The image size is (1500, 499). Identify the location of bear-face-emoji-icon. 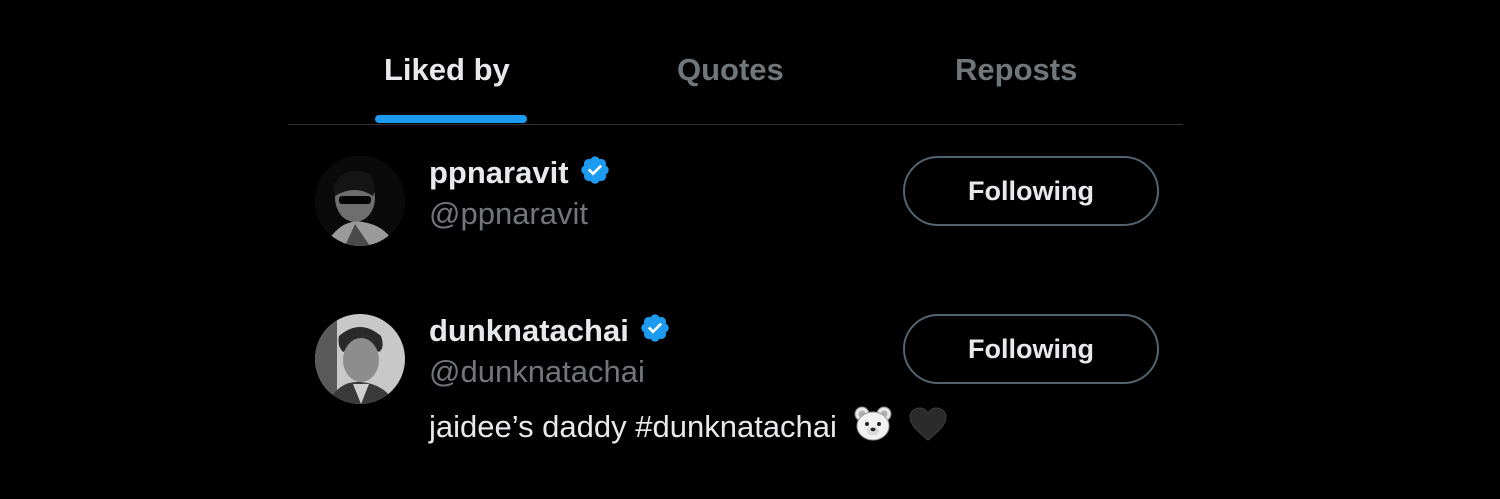
(873, 428).